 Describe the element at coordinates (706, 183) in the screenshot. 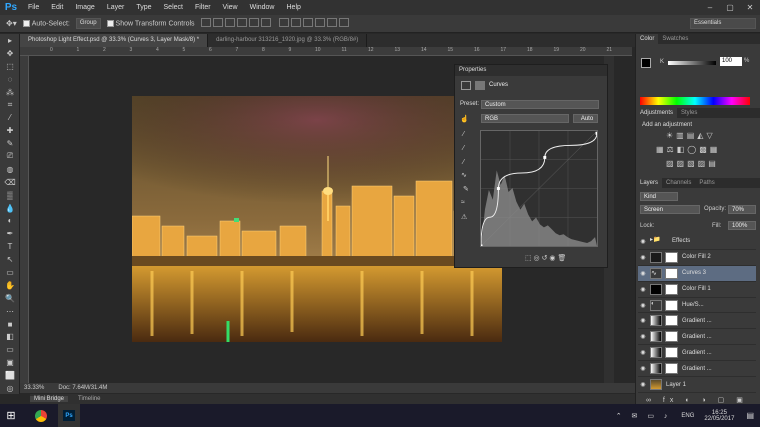

I see `tab-paths: Paths` at that location.